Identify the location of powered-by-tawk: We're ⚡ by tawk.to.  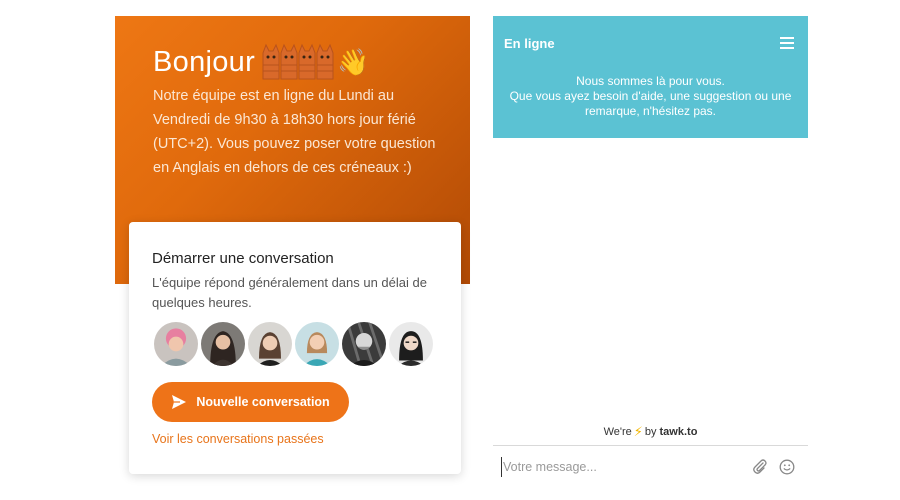
(650, 432).